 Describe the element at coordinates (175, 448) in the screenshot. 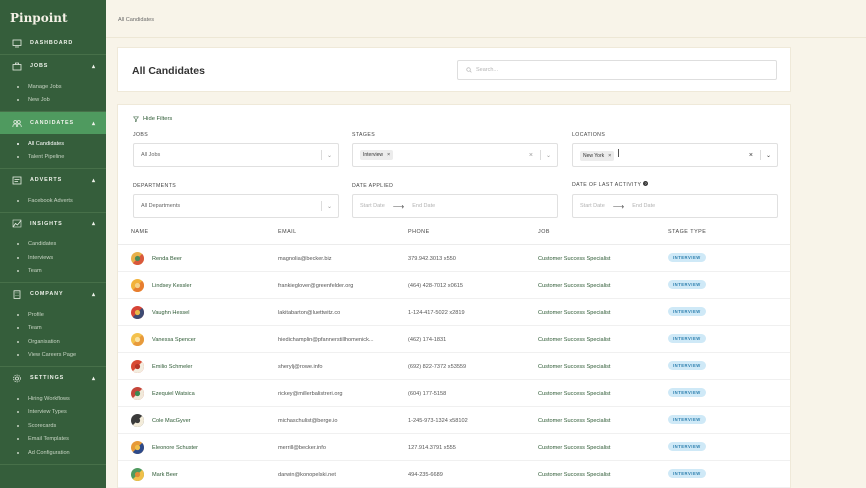

I see `candidate-name: Eleonore Schuster` at that location.